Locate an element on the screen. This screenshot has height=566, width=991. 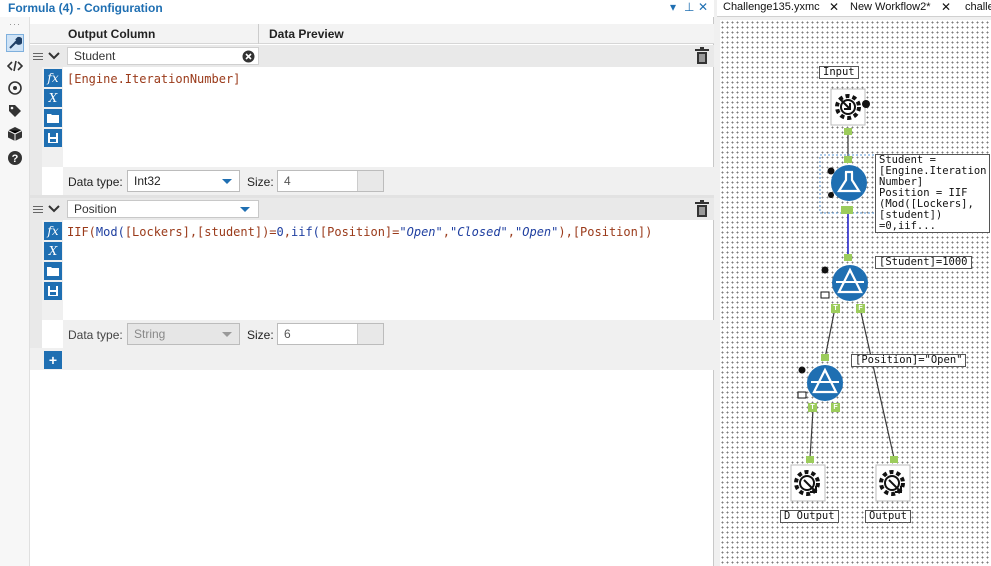
input-gear-icon is located at coordinates (850, 107).